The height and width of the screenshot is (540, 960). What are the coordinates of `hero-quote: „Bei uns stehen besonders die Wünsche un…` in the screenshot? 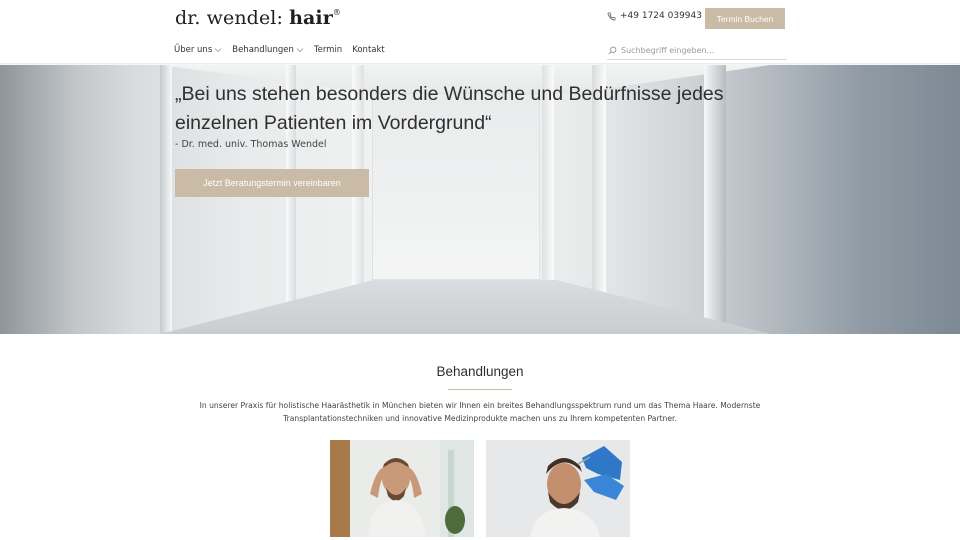 It's located at (449, 108).